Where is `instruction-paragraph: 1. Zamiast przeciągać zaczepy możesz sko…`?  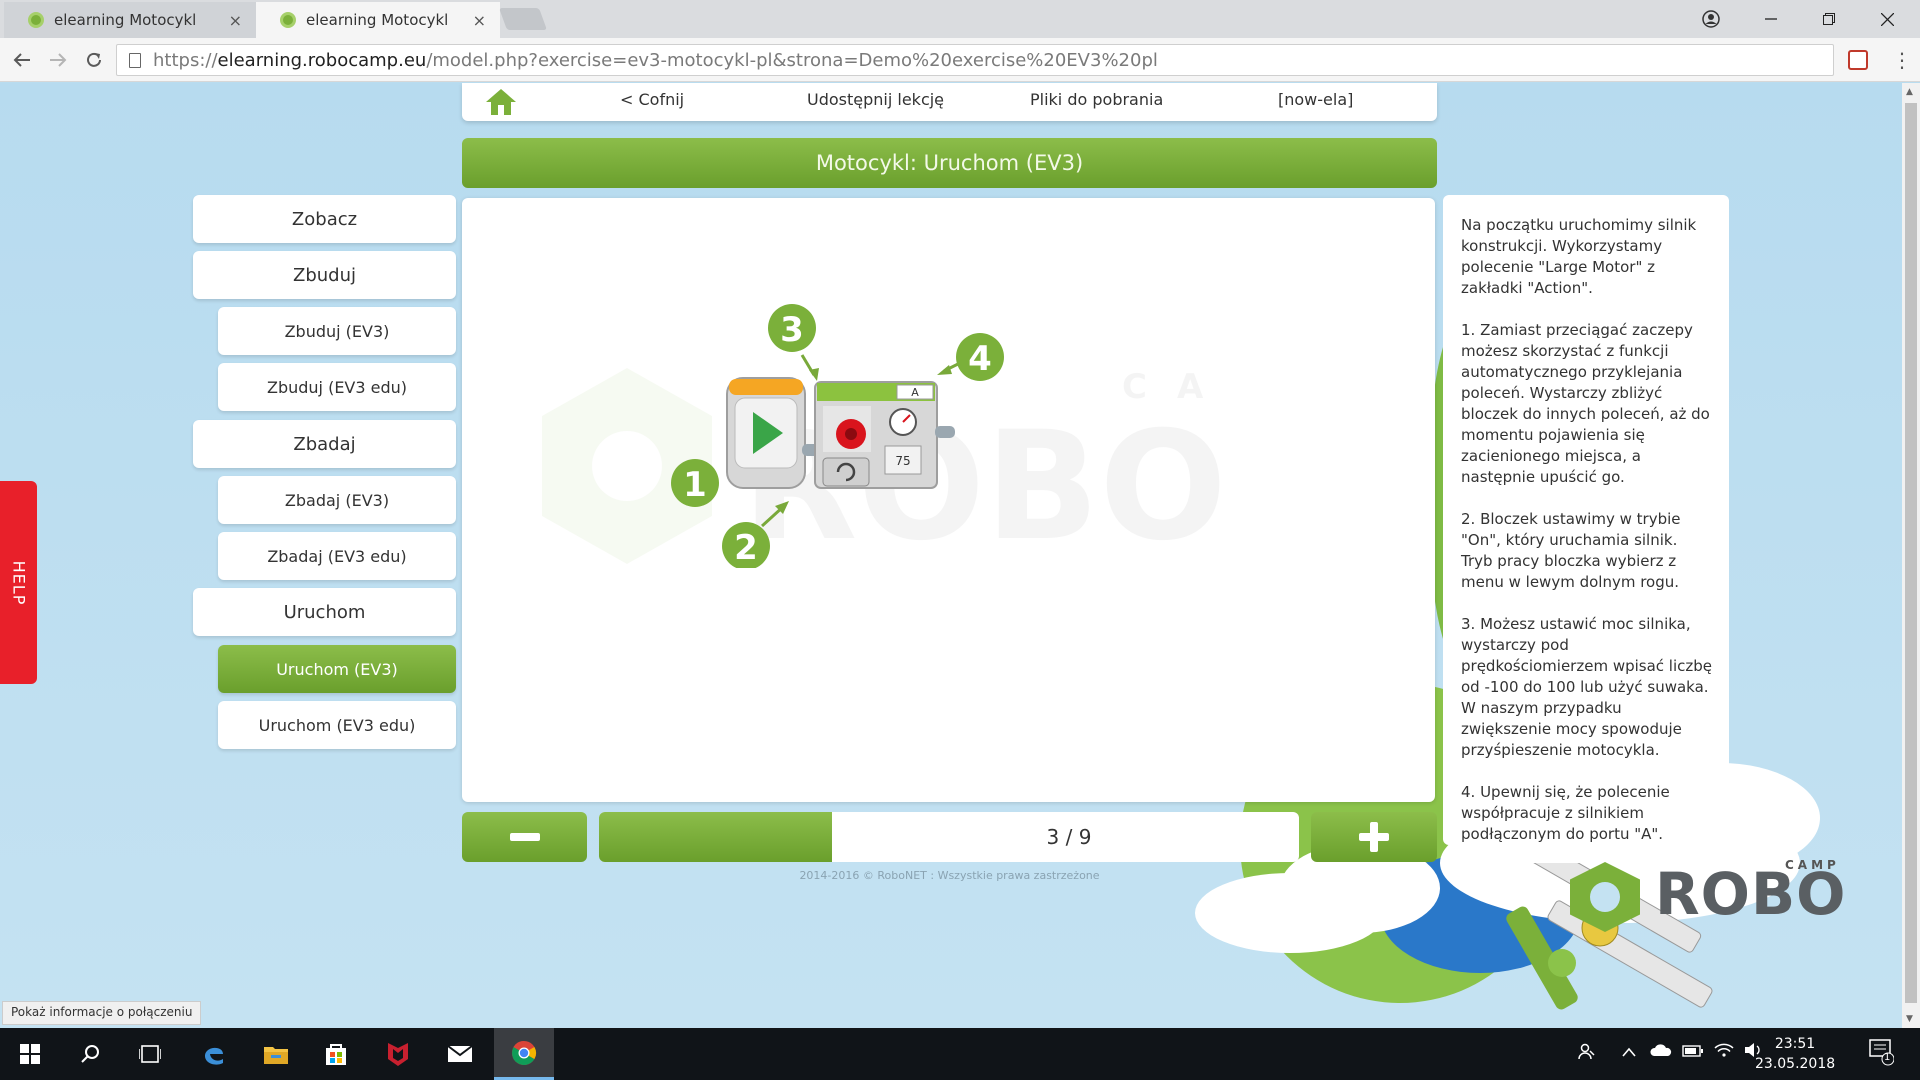
instruction-paragraph: 1. Zamiast przeciągać zaczepy możesz sko… is located at coordinates (1585, 403).